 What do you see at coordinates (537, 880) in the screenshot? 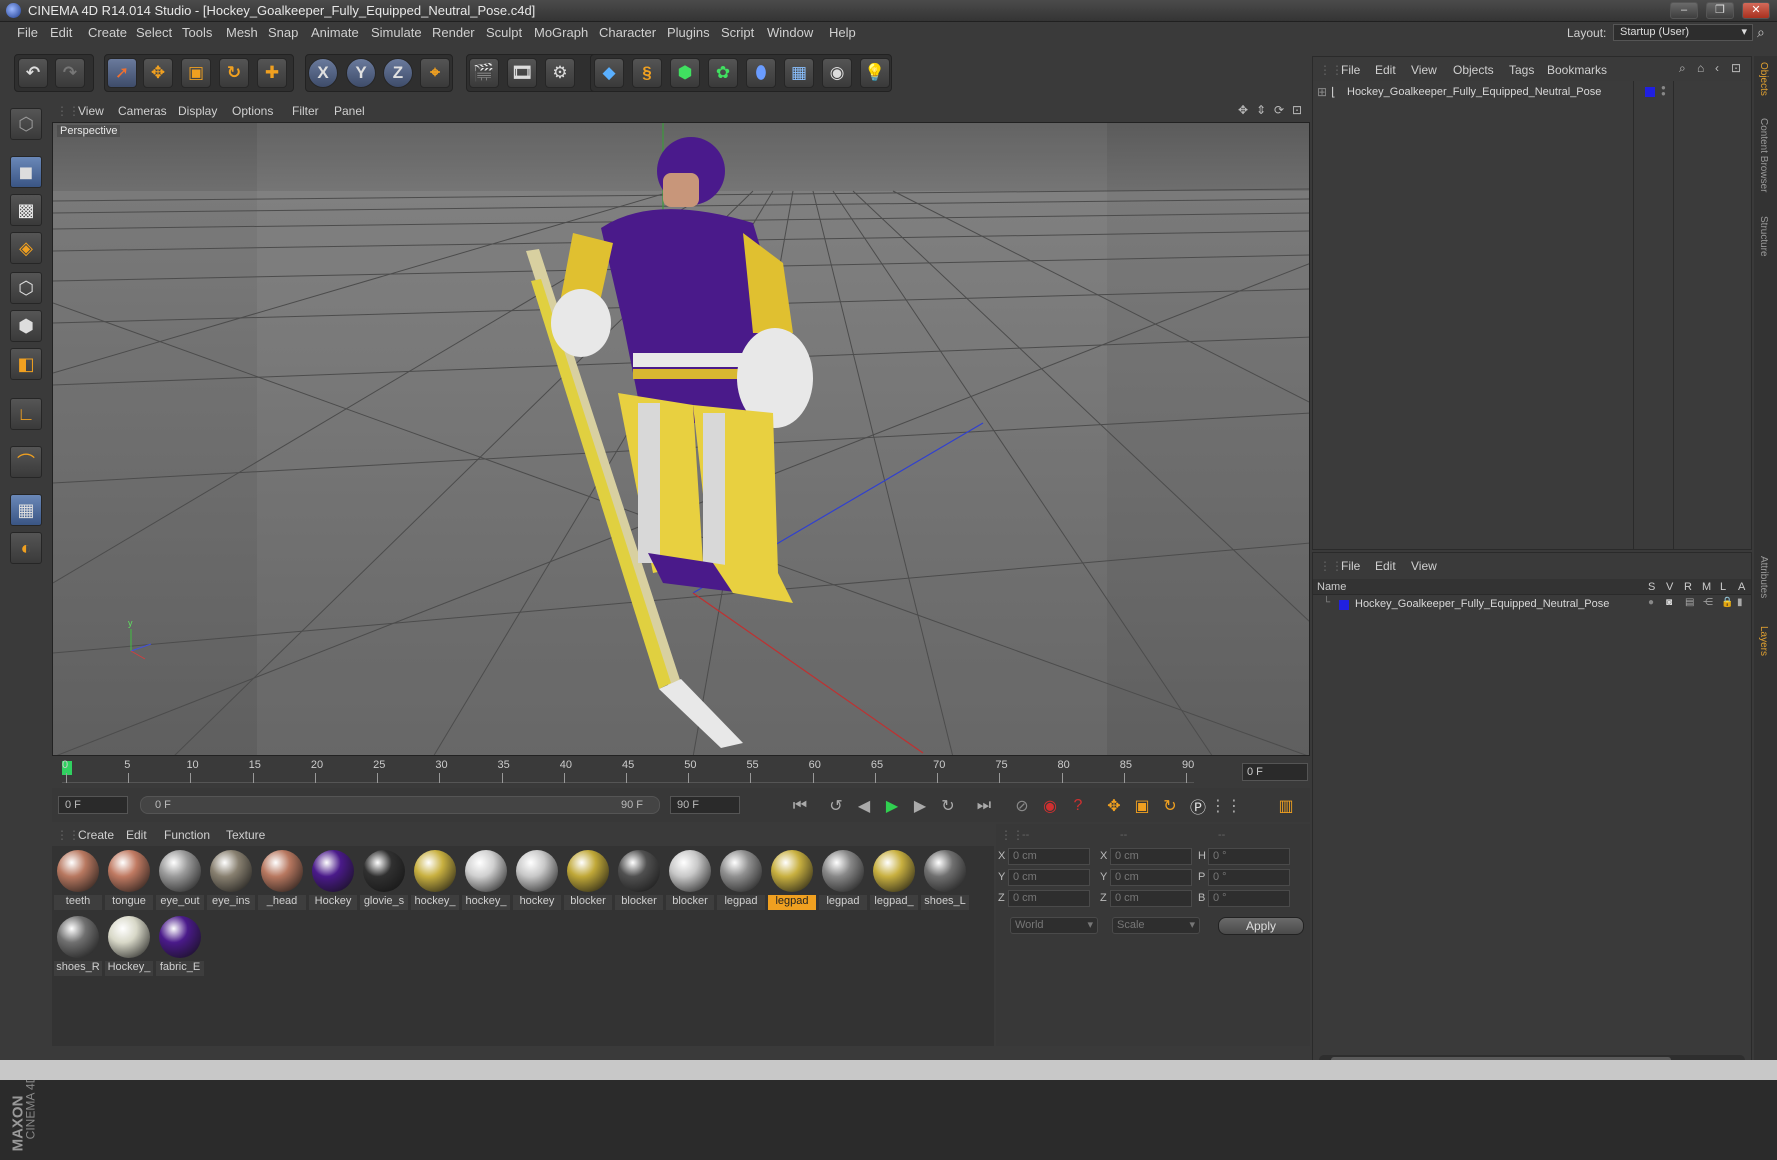
I see `material-swatch: hockey` at bounding box center [537, 880].